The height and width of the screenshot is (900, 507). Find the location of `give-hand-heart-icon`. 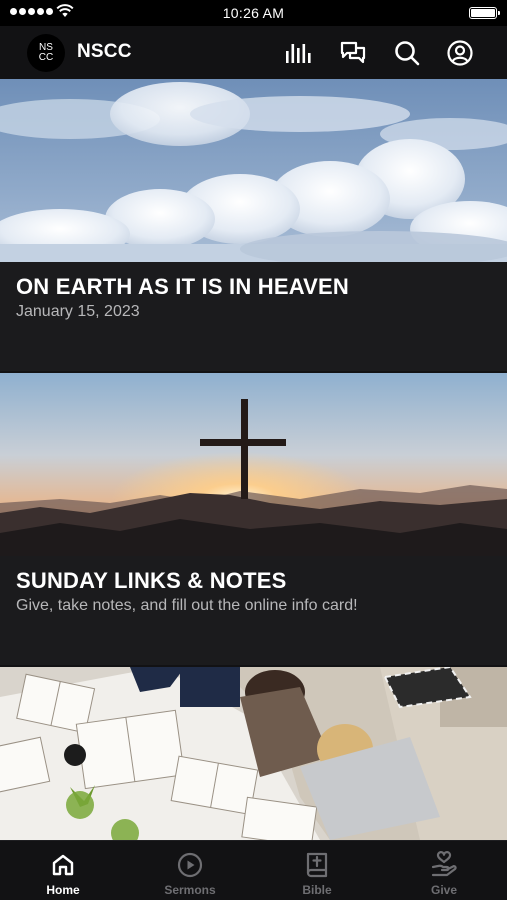

give-hand-heart-icon is located at coordinates (444, 865).